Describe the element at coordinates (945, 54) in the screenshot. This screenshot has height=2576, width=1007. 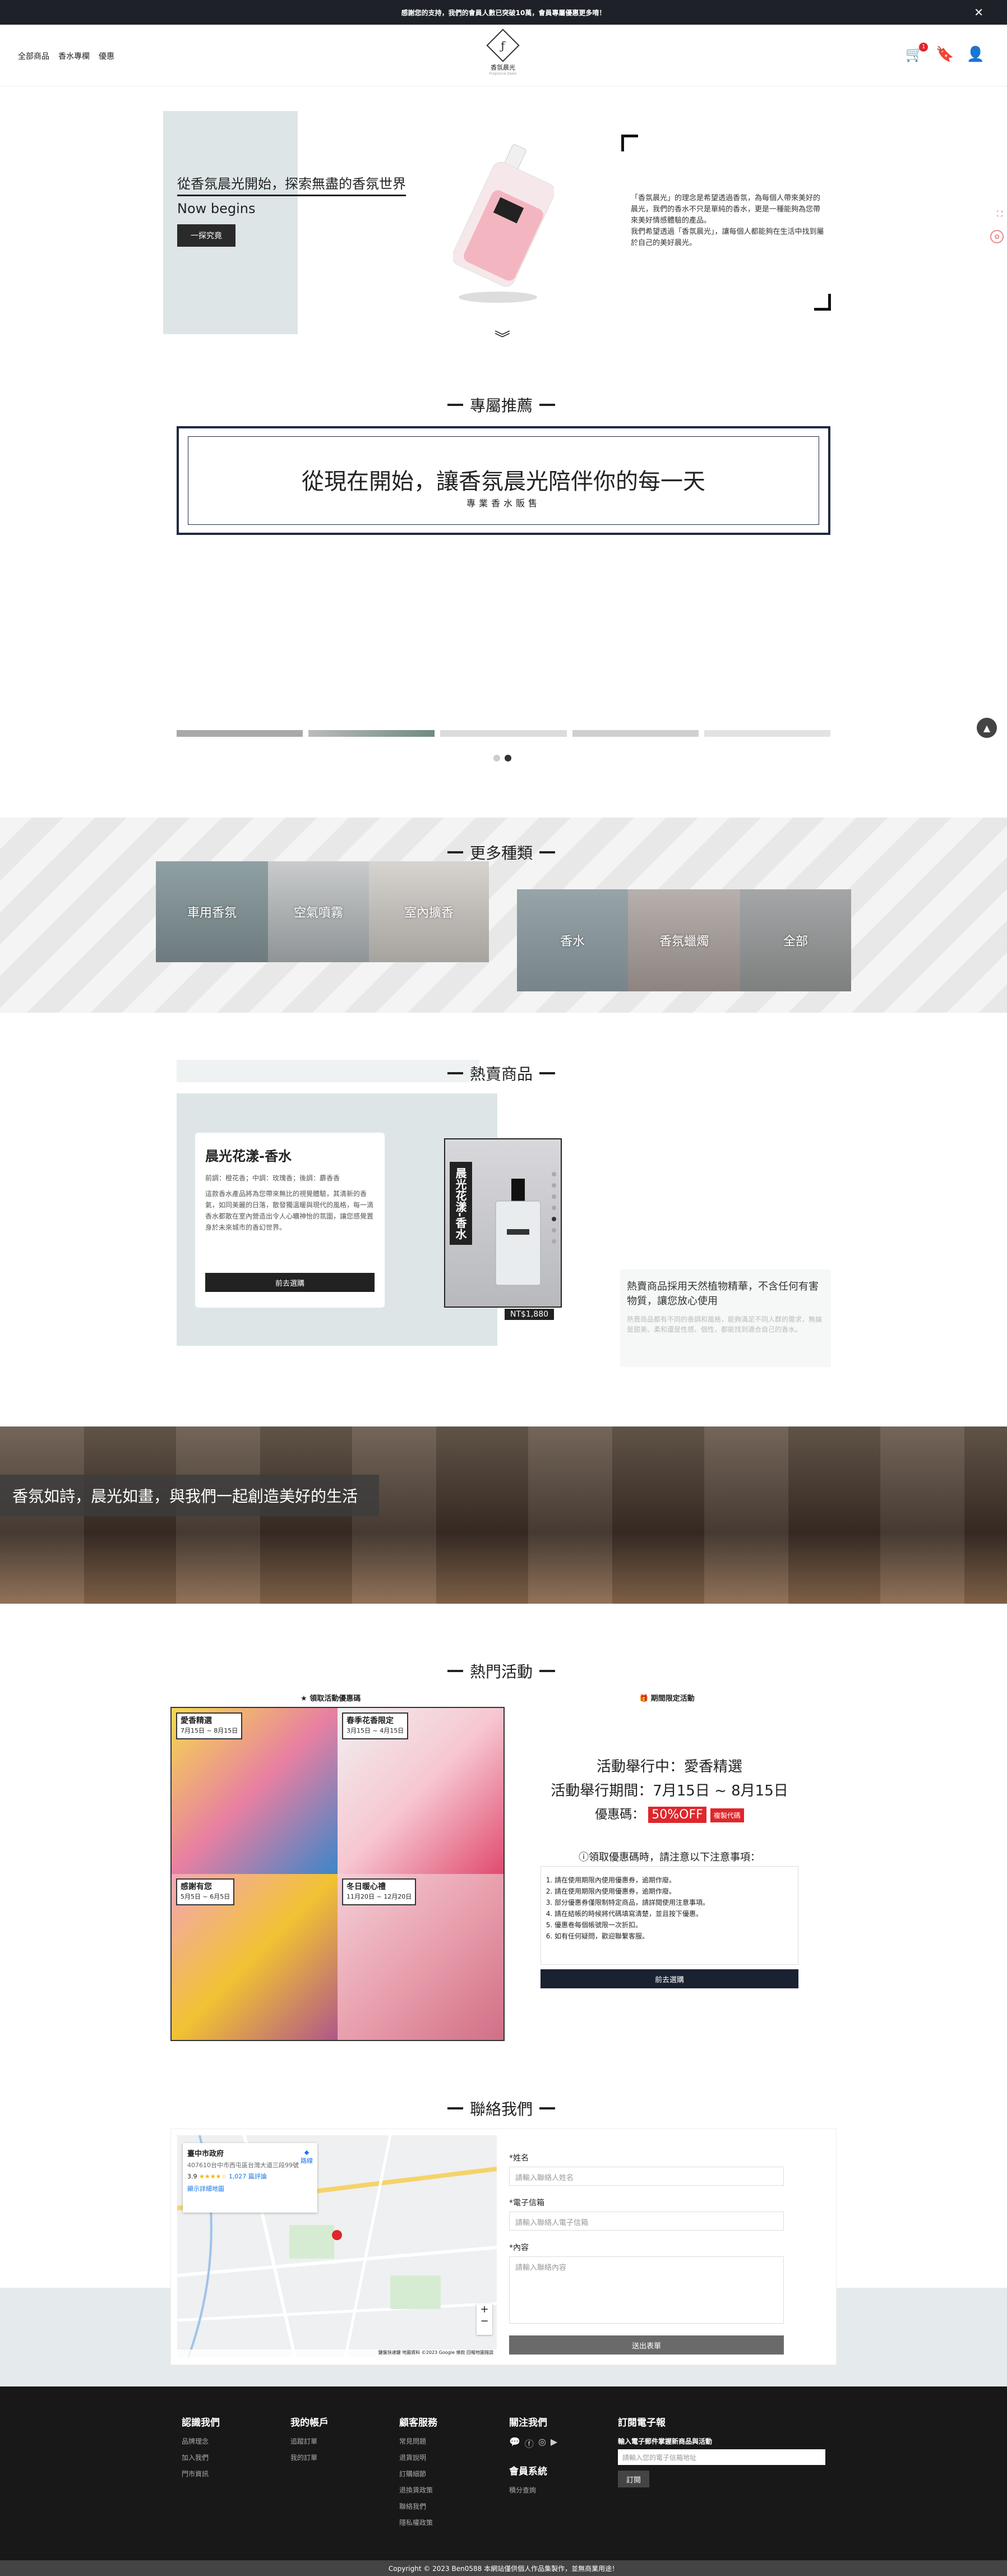
I see `bookmark-icon: 🔖` at that location.